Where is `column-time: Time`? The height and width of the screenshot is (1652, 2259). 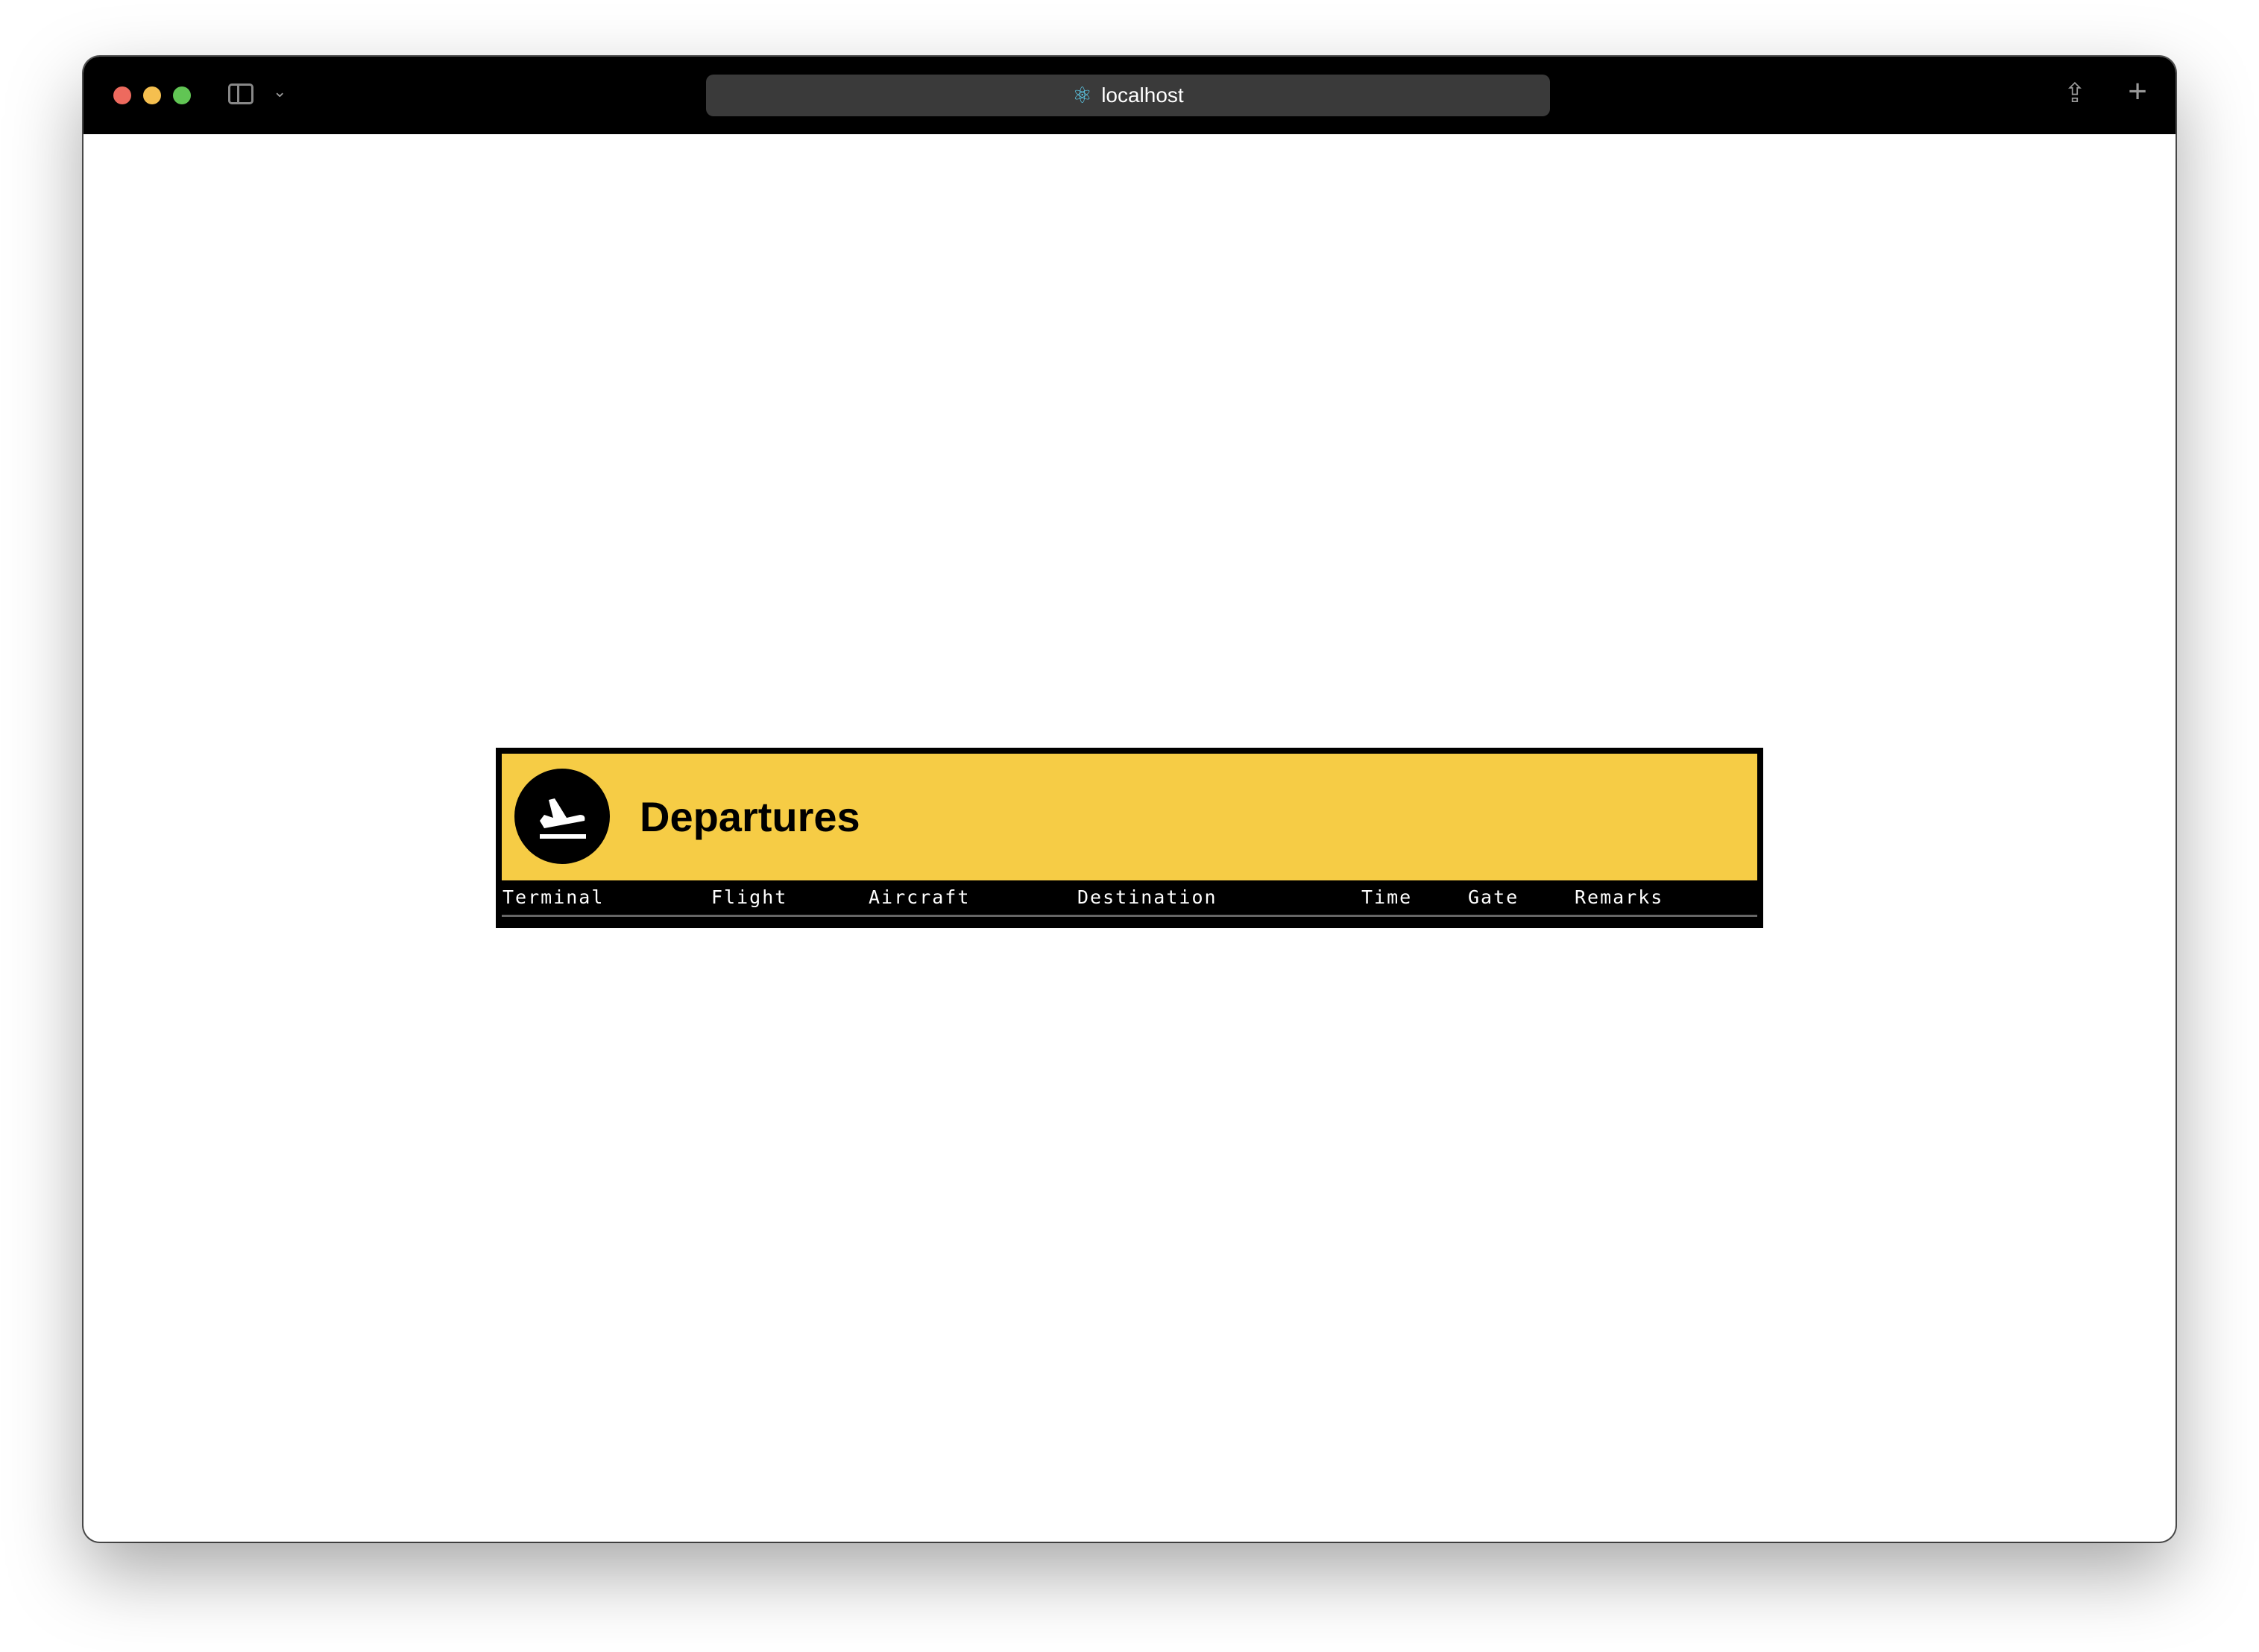
column-time: Time is located at coordinates (1387, 897).